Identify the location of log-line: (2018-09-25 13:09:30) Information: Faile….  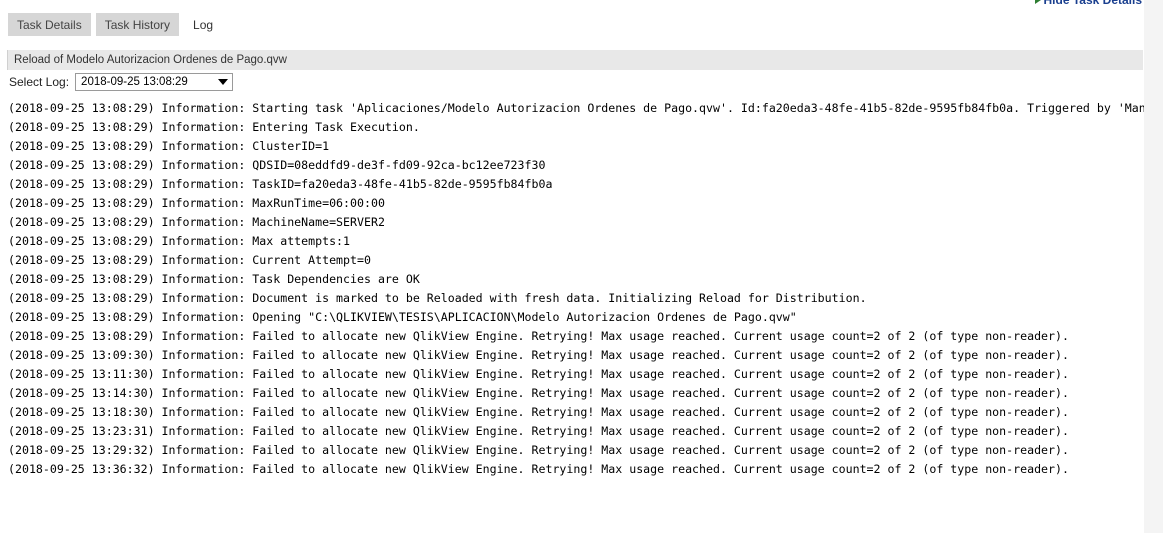
(538, 355).